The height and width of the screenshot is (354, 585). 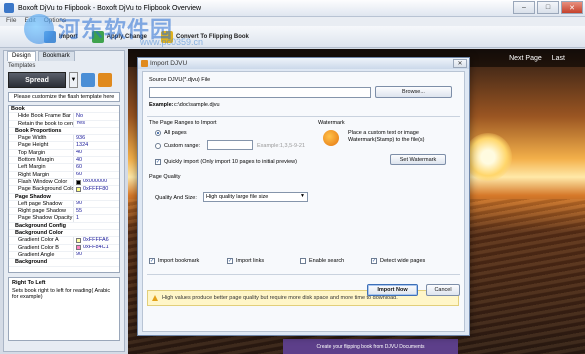 I want to click on property-value-text: 0xFFFF80, so click(x=96, y=189).